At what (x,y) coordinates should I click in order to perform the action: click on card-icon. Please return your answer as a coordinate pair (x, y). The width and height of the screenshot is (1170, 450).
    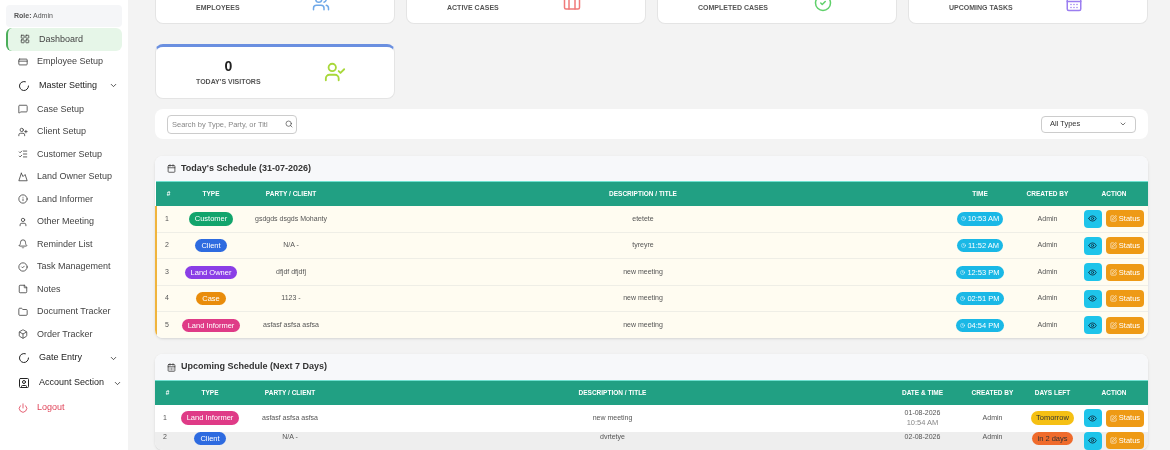
    Looking at the image, I should click on (23, 61).